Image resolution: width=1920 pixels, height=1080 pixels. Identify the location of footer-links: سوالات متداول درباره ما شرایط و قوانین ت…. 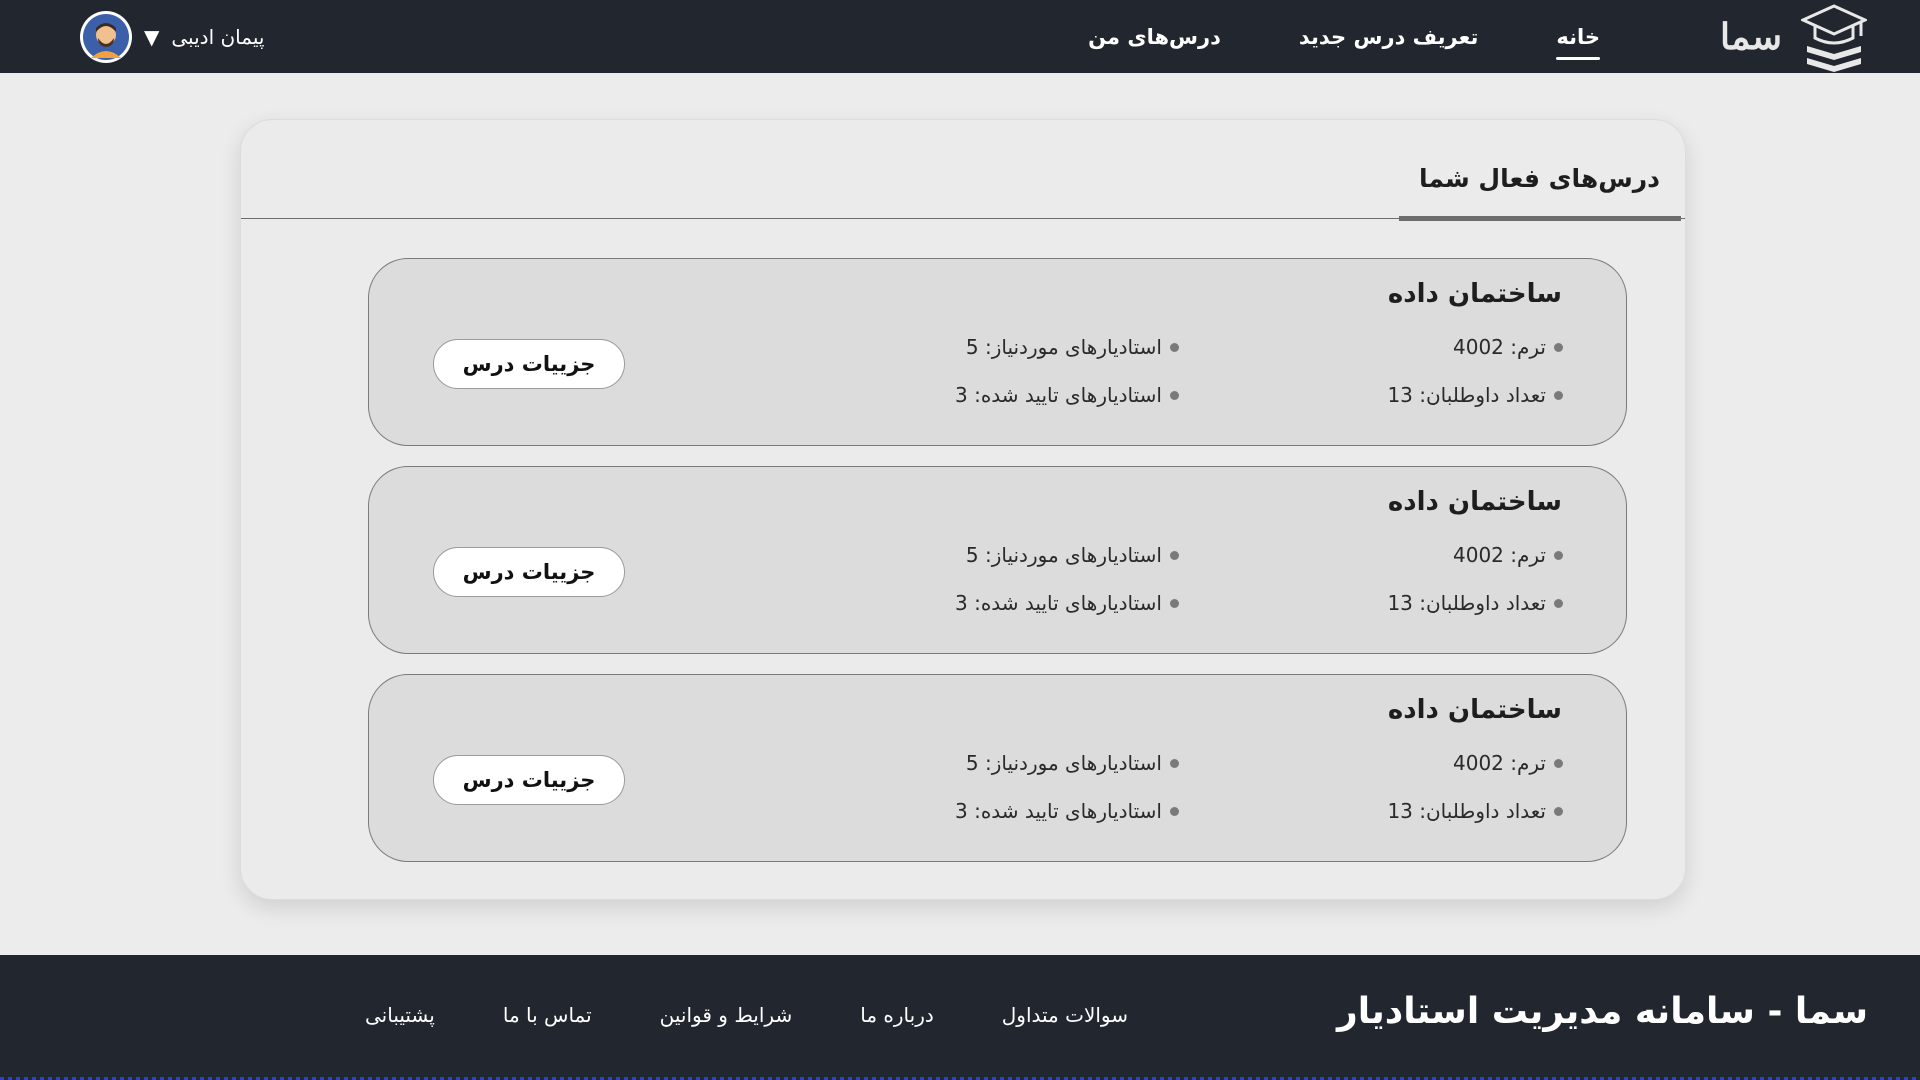
(746, 1015).